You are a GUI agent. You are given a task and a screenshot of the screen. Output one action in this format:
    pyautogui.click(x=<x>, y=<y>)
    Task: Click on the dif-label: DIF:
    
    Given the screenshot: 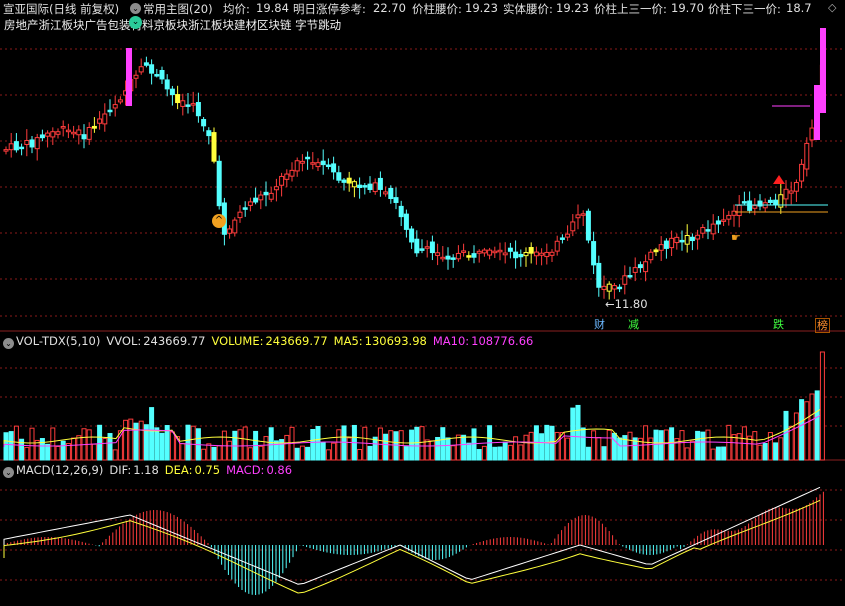 What is the action you would take?
    pyautogui.click(x=120, y=470)
    